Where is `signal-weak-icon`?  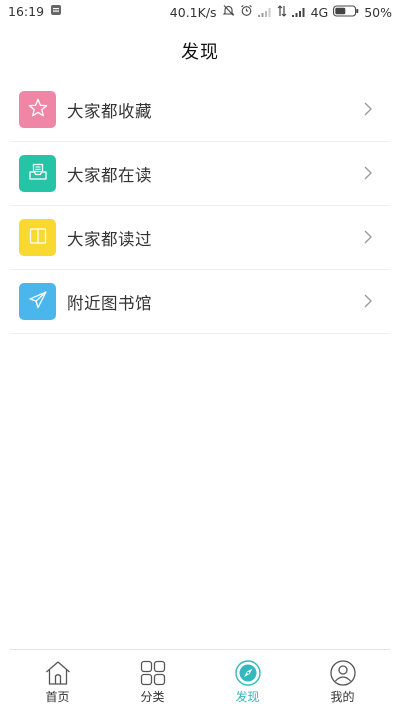 signal-weak-icon is located at coordinates (264, 12).